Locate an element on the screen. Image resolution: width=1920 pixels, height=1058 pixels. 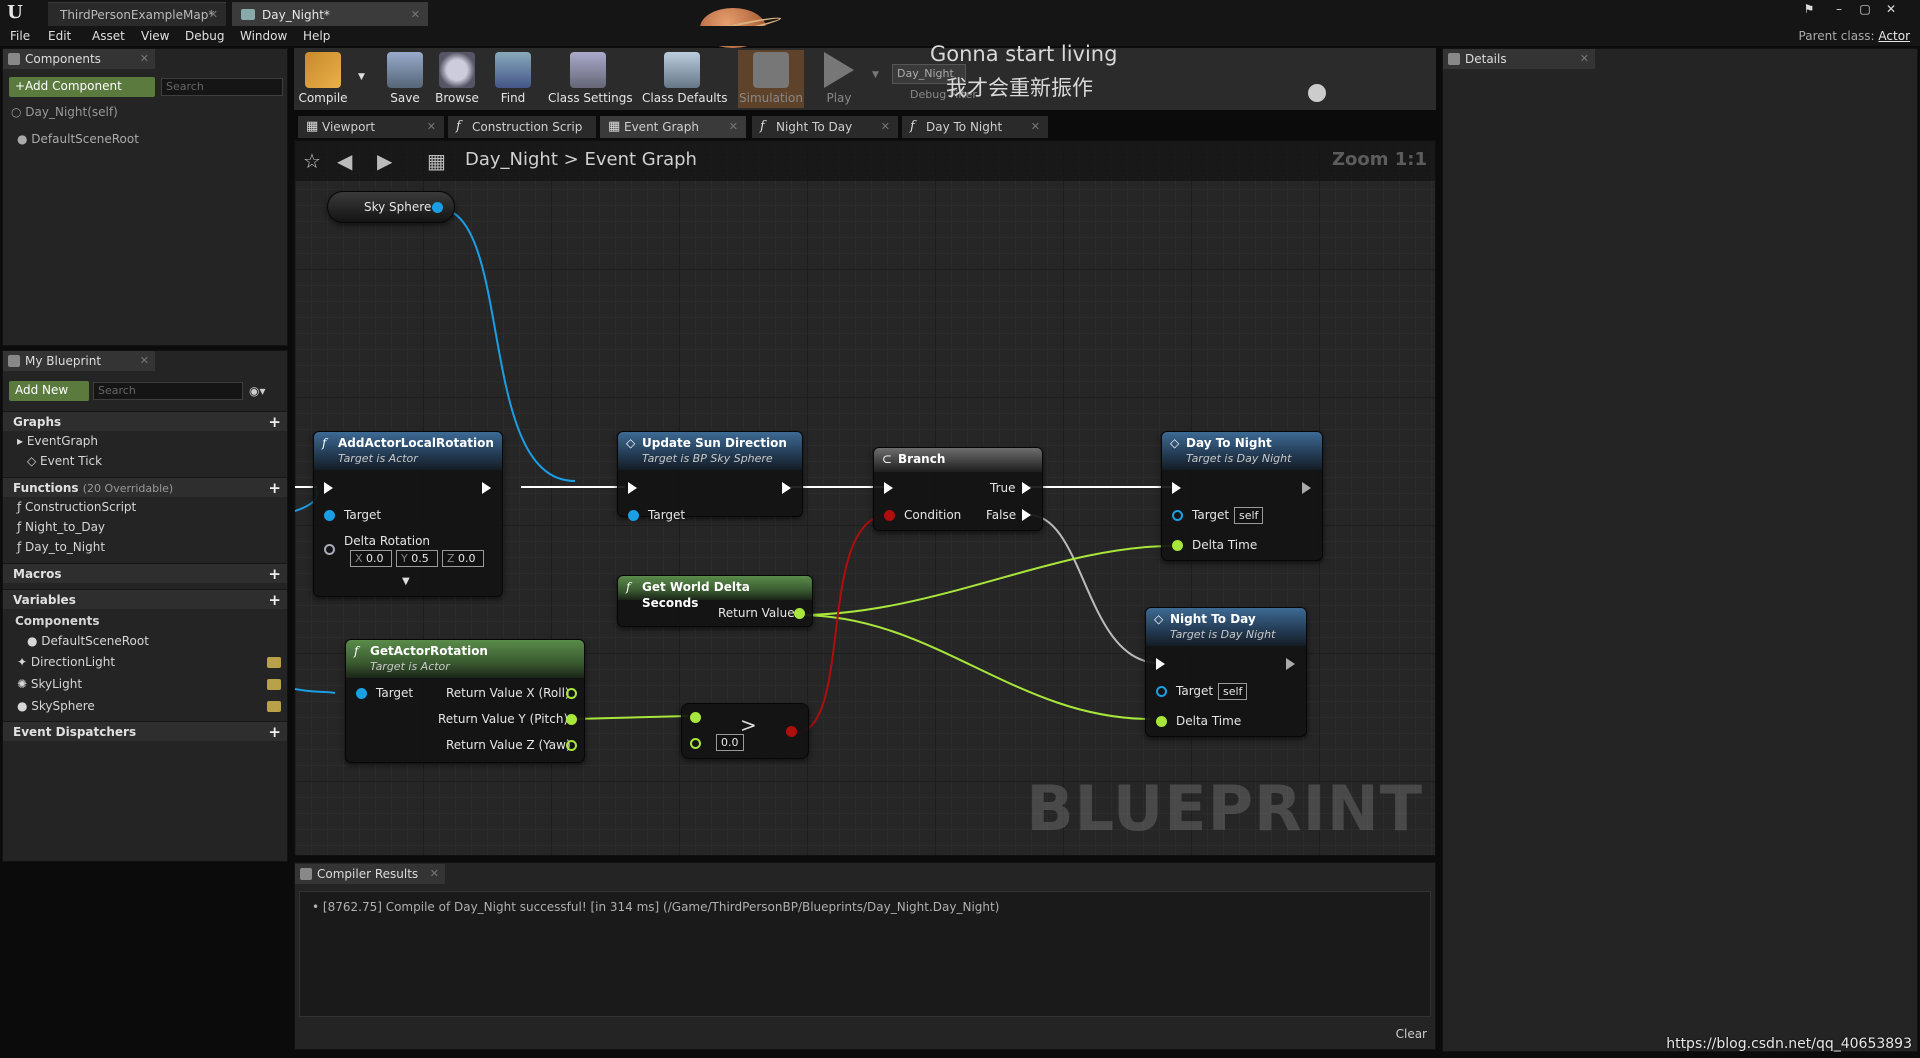
tab-my-blueprint: My Blueprint ✕ is located at coordinates (79, 361).